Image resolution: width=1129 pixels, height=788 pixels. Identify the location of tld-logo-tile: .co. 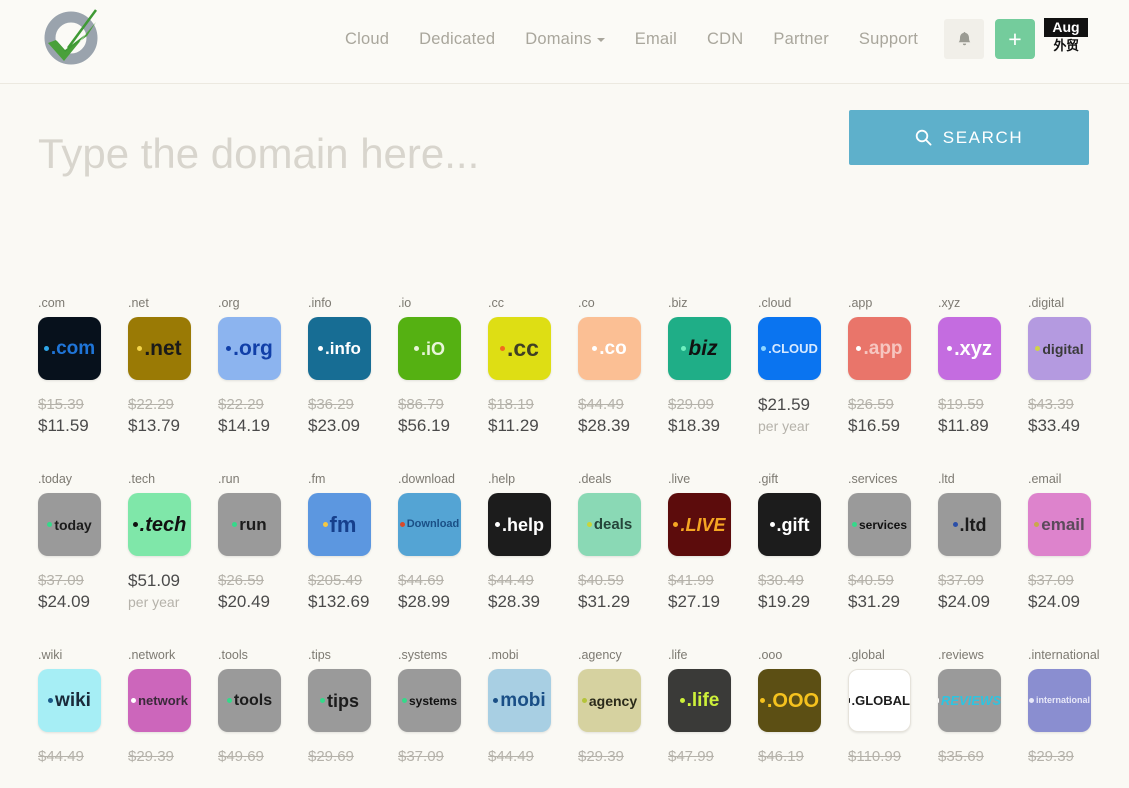
(609, 348).